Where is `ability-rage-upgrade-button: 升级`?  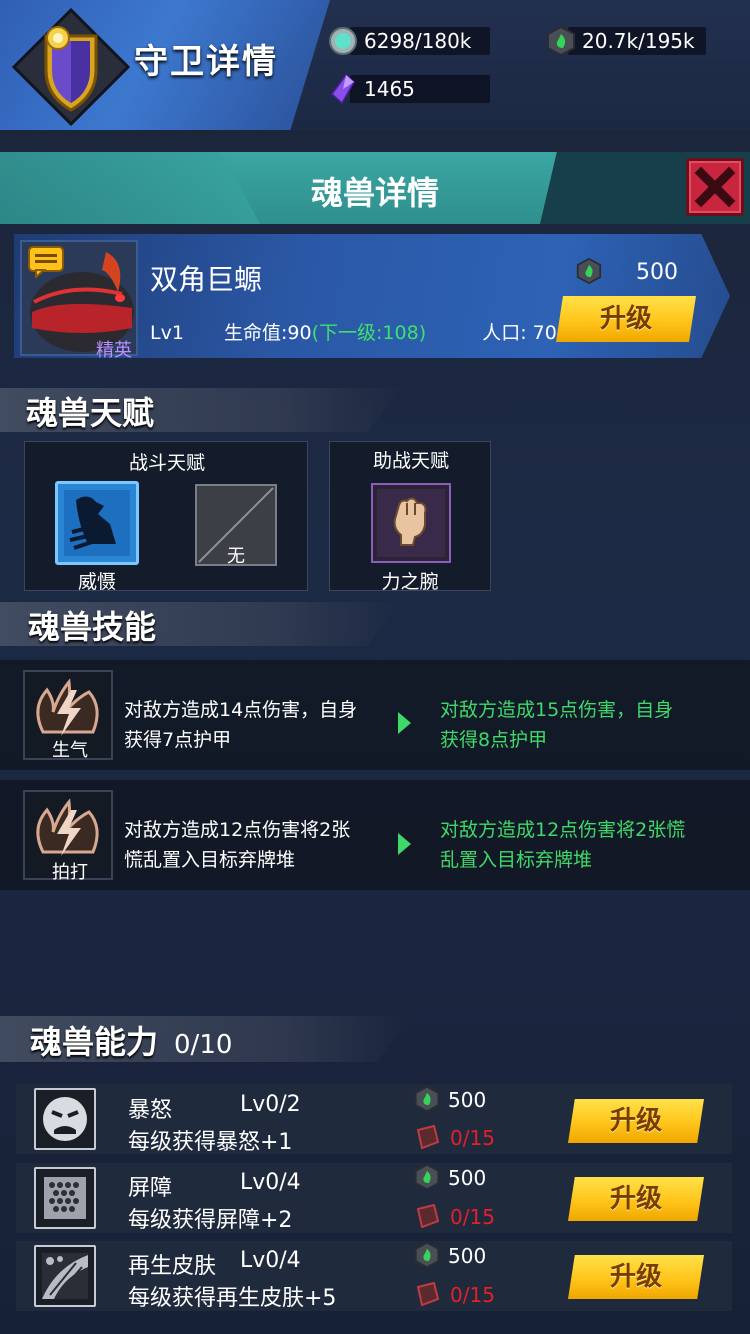 ability-rage-upgrade-button: 升级 is located at coordinates (636, 1121).